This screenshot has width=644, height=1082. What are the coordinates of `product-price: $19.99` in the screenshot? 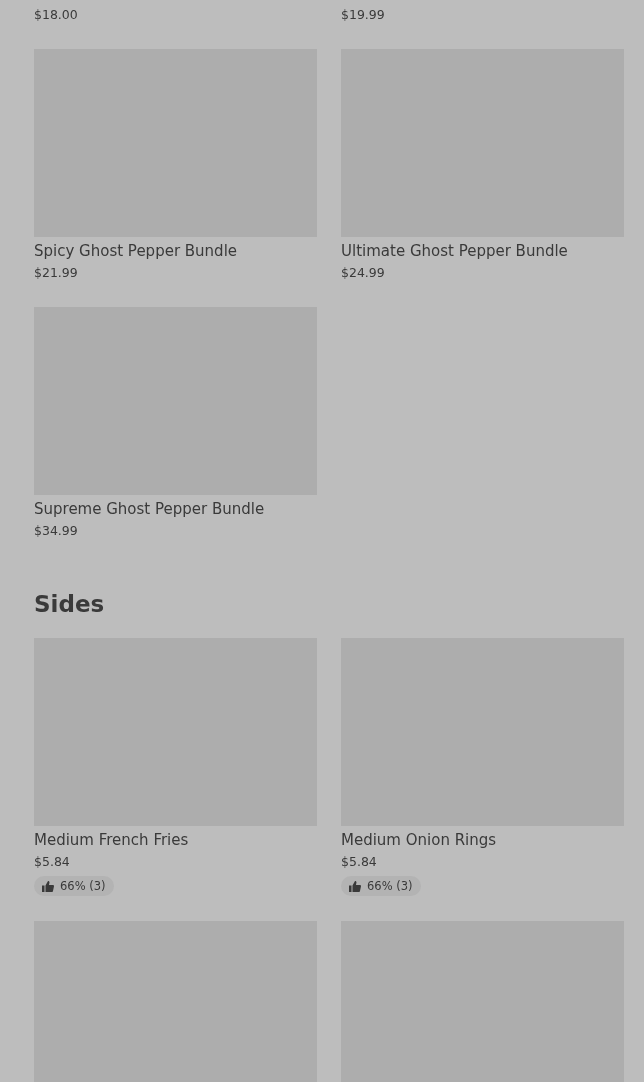 It's located at (363, 15).